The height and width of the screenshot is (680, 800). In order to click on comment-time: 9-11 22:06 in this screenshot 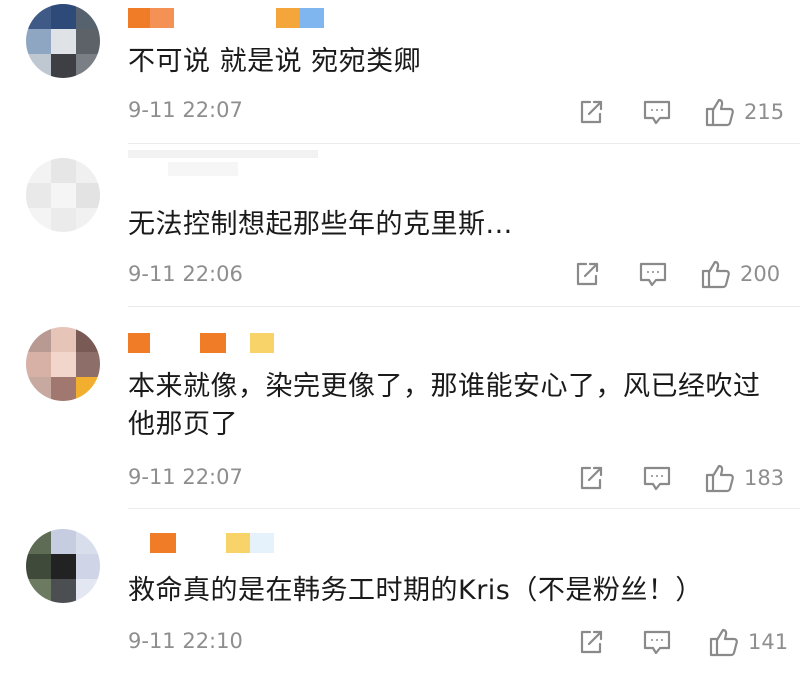, I will do `click(185, 274)`.